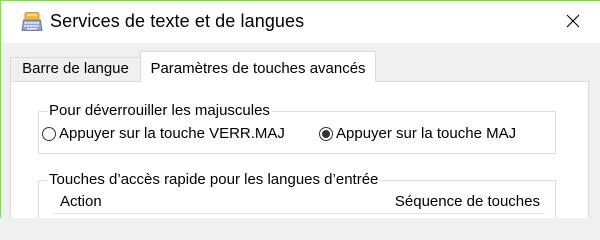 Image resolution: width=600 pixels, height=240 pixels. Describe the element at coordinates (300, 0) in the screenshot. I see `window-border-top` at that location.